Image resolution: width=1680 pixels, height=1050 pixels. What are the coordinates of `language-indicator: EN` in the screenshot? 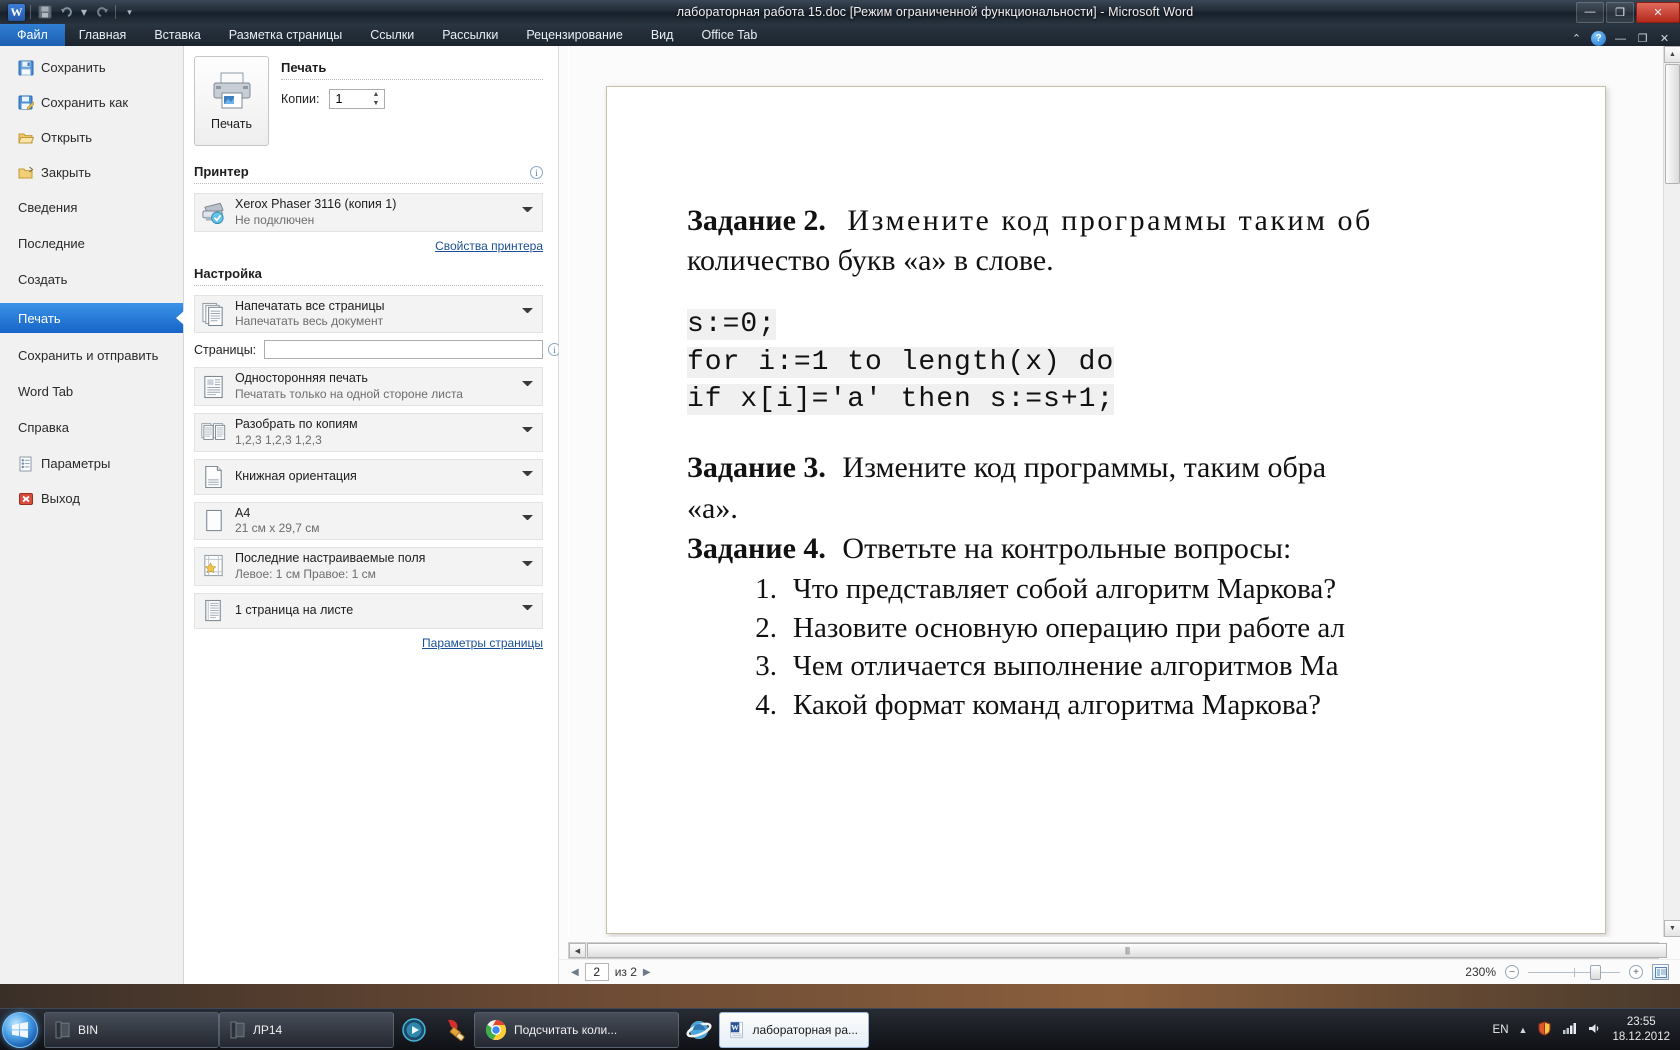 It's located at (1501, 1030).